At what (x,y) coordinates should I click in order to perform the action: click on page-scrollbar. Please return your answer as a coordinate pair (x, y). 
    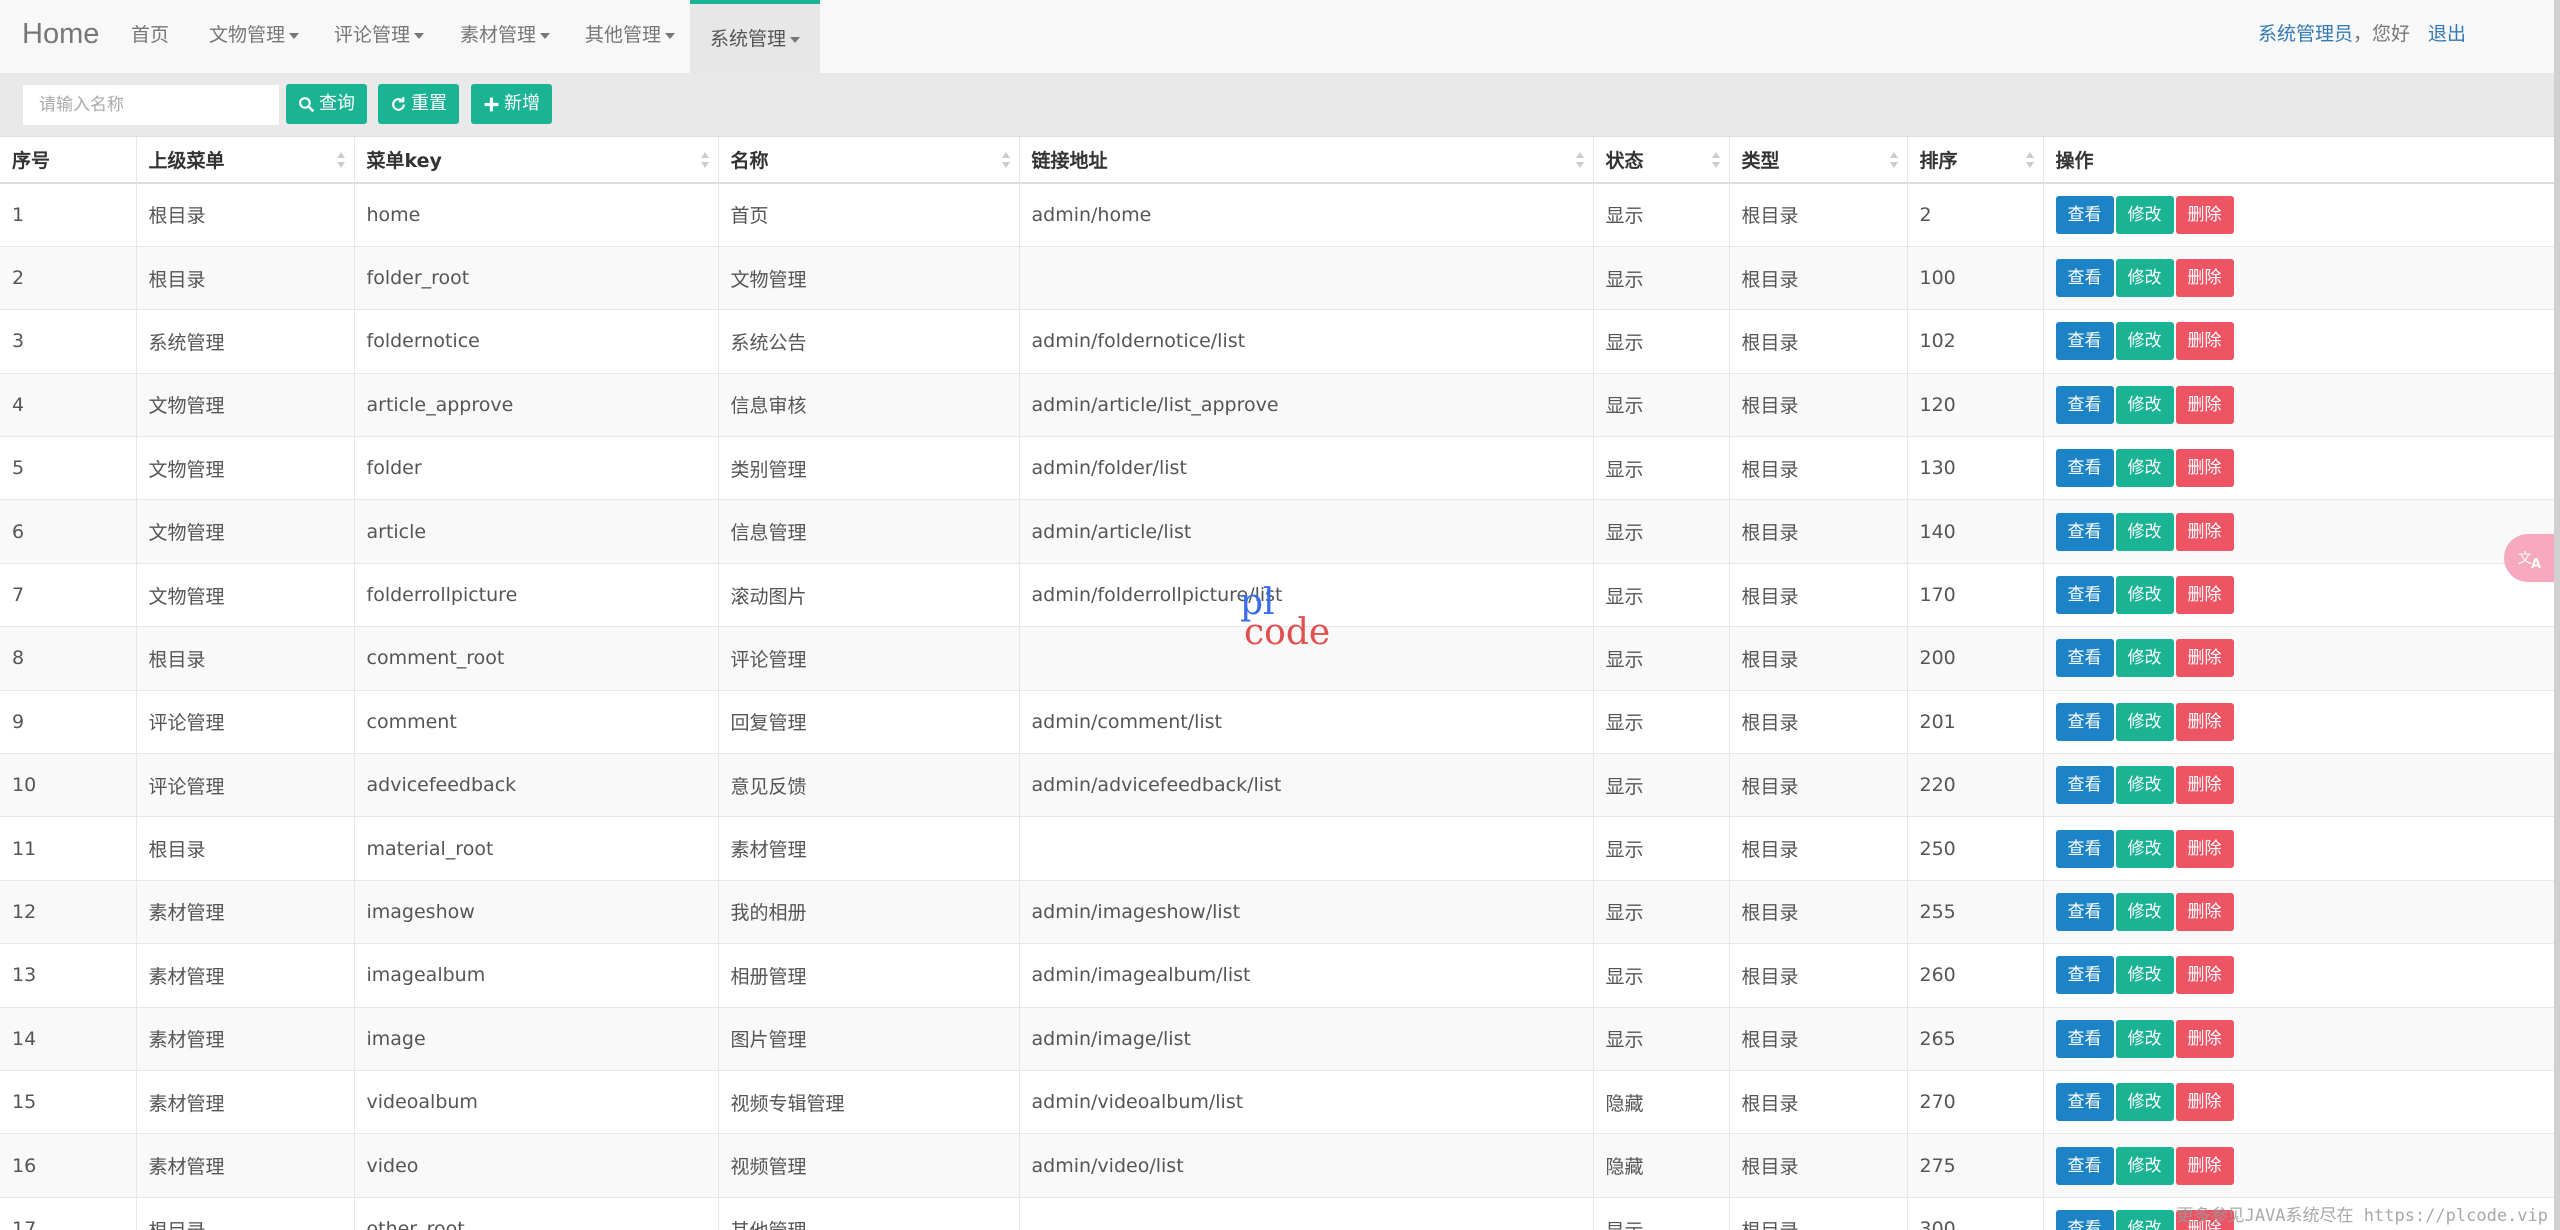
    Looking at the image, I should click on (2557, 615).